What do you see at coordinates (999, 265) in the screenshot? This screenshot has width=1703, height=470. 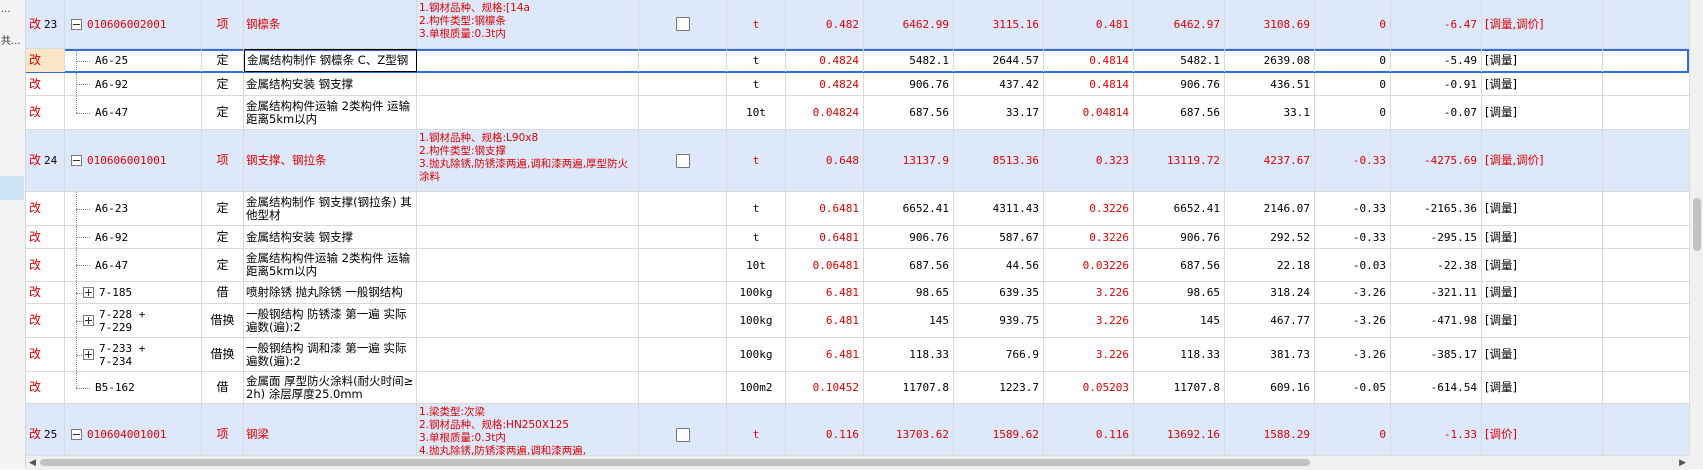 I see `total-cell: 44.56` at bounding box center [999, 265].